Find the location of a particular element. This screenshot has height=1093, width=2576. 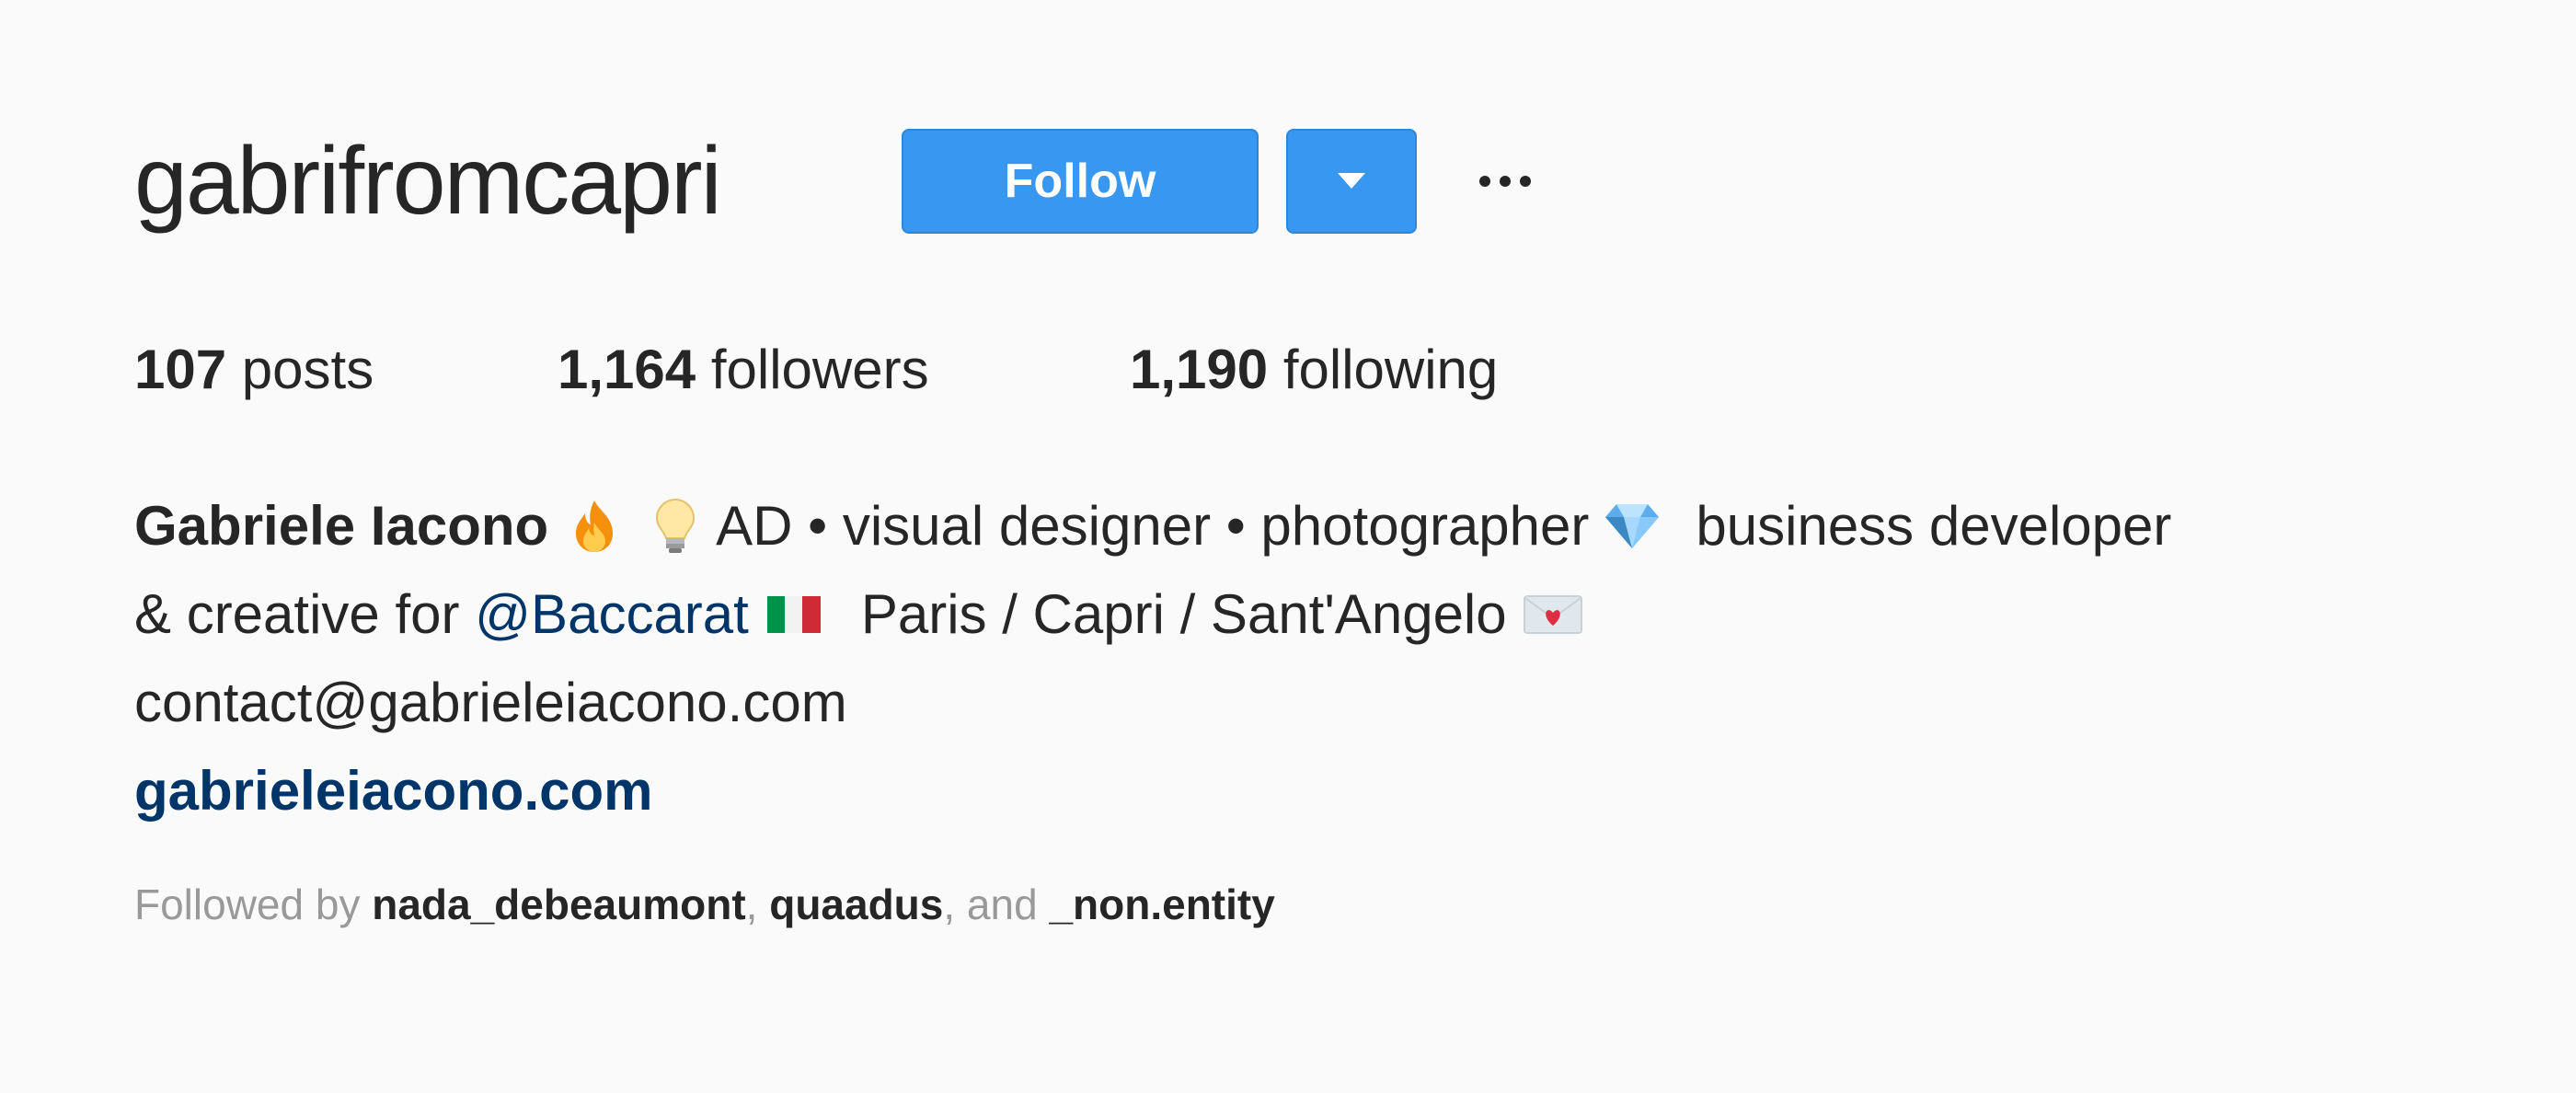

followers-link: 1,164 followers is located at coordinates (743, 370).